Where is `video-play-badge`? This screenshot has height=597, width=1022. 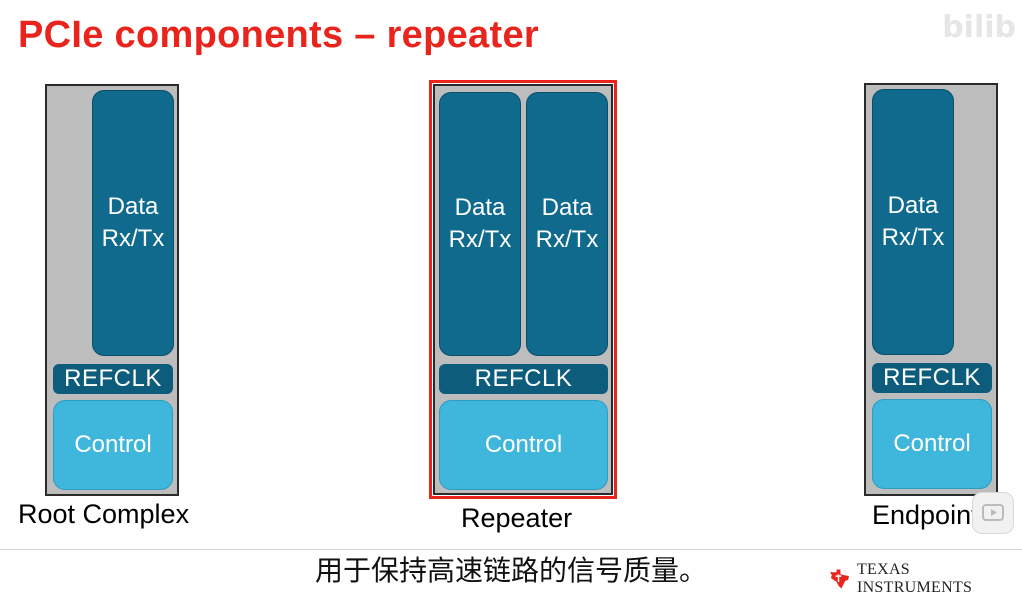 video-play-badge is located at coordinates (993, 513).